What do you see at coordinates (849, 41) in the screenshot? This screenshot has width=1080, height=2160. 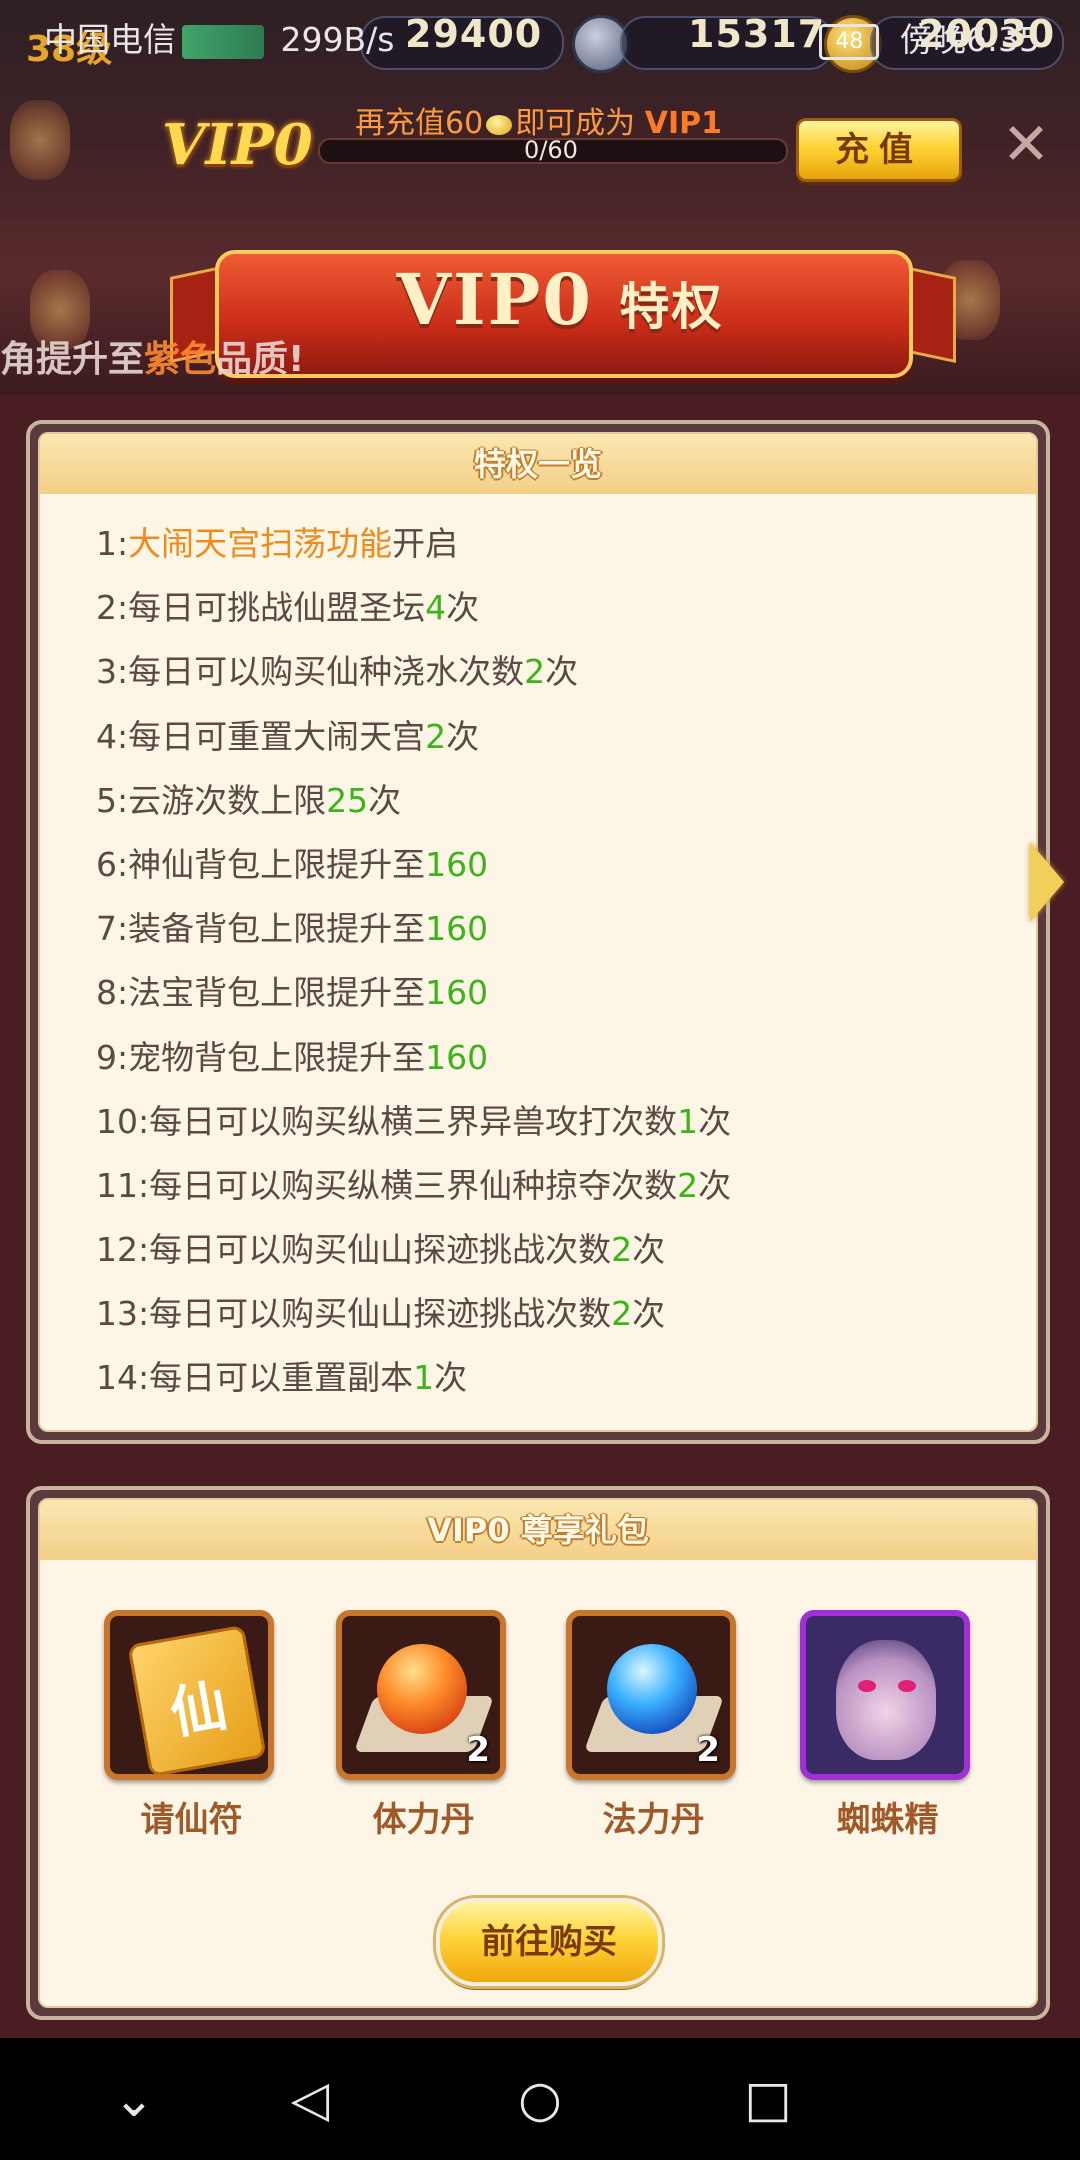 I see `battery-icon: 48` at bounding box center [849, 41].